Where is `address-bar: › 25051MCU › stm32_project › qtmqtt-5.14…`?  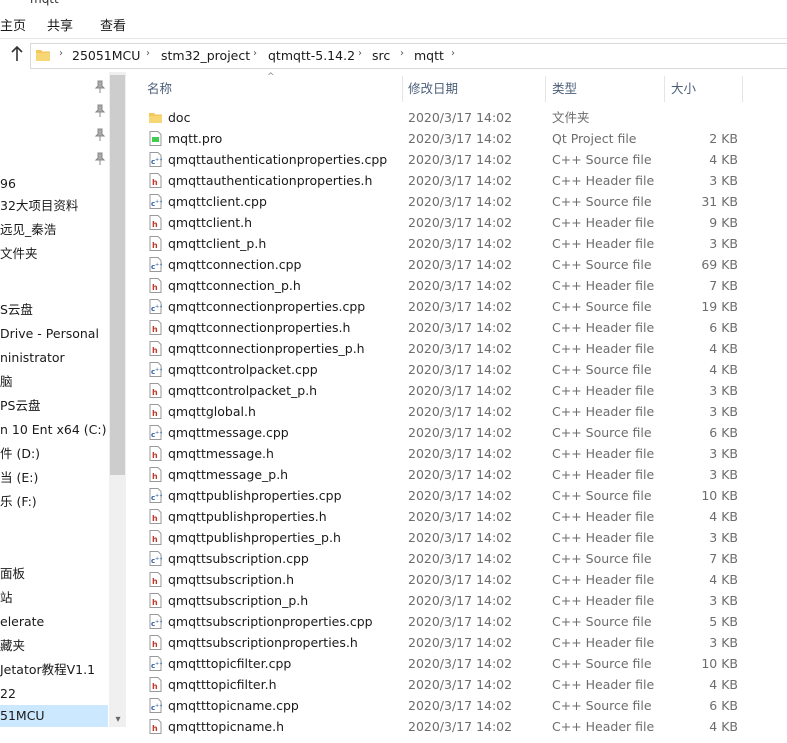
address-bar: › 25051MCU › stm32_project › qtmqtt-5.14… is located at coordinates (408, 56).